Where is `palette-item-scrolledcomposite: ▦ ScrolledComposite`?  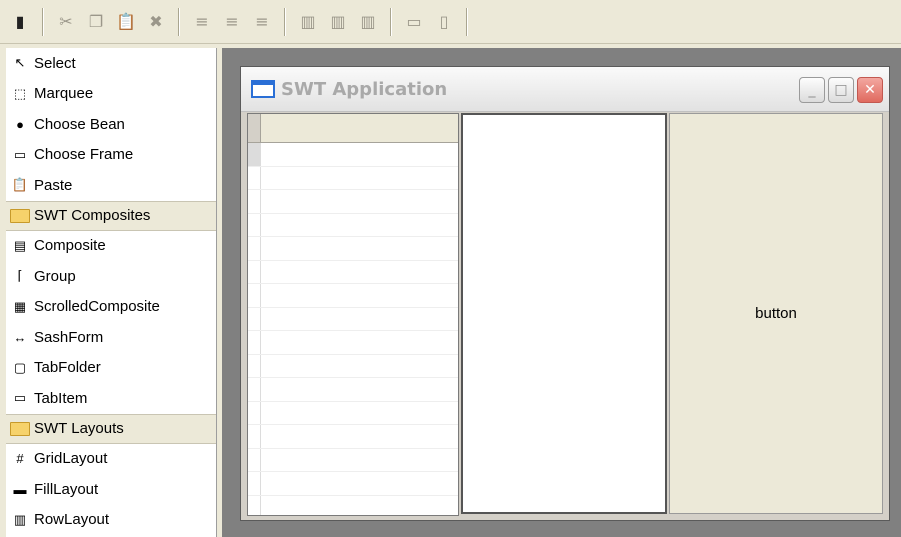
palette-item-scrolledcomposite: ▦ ScrolledComposite is located at coordinates (111, 307).